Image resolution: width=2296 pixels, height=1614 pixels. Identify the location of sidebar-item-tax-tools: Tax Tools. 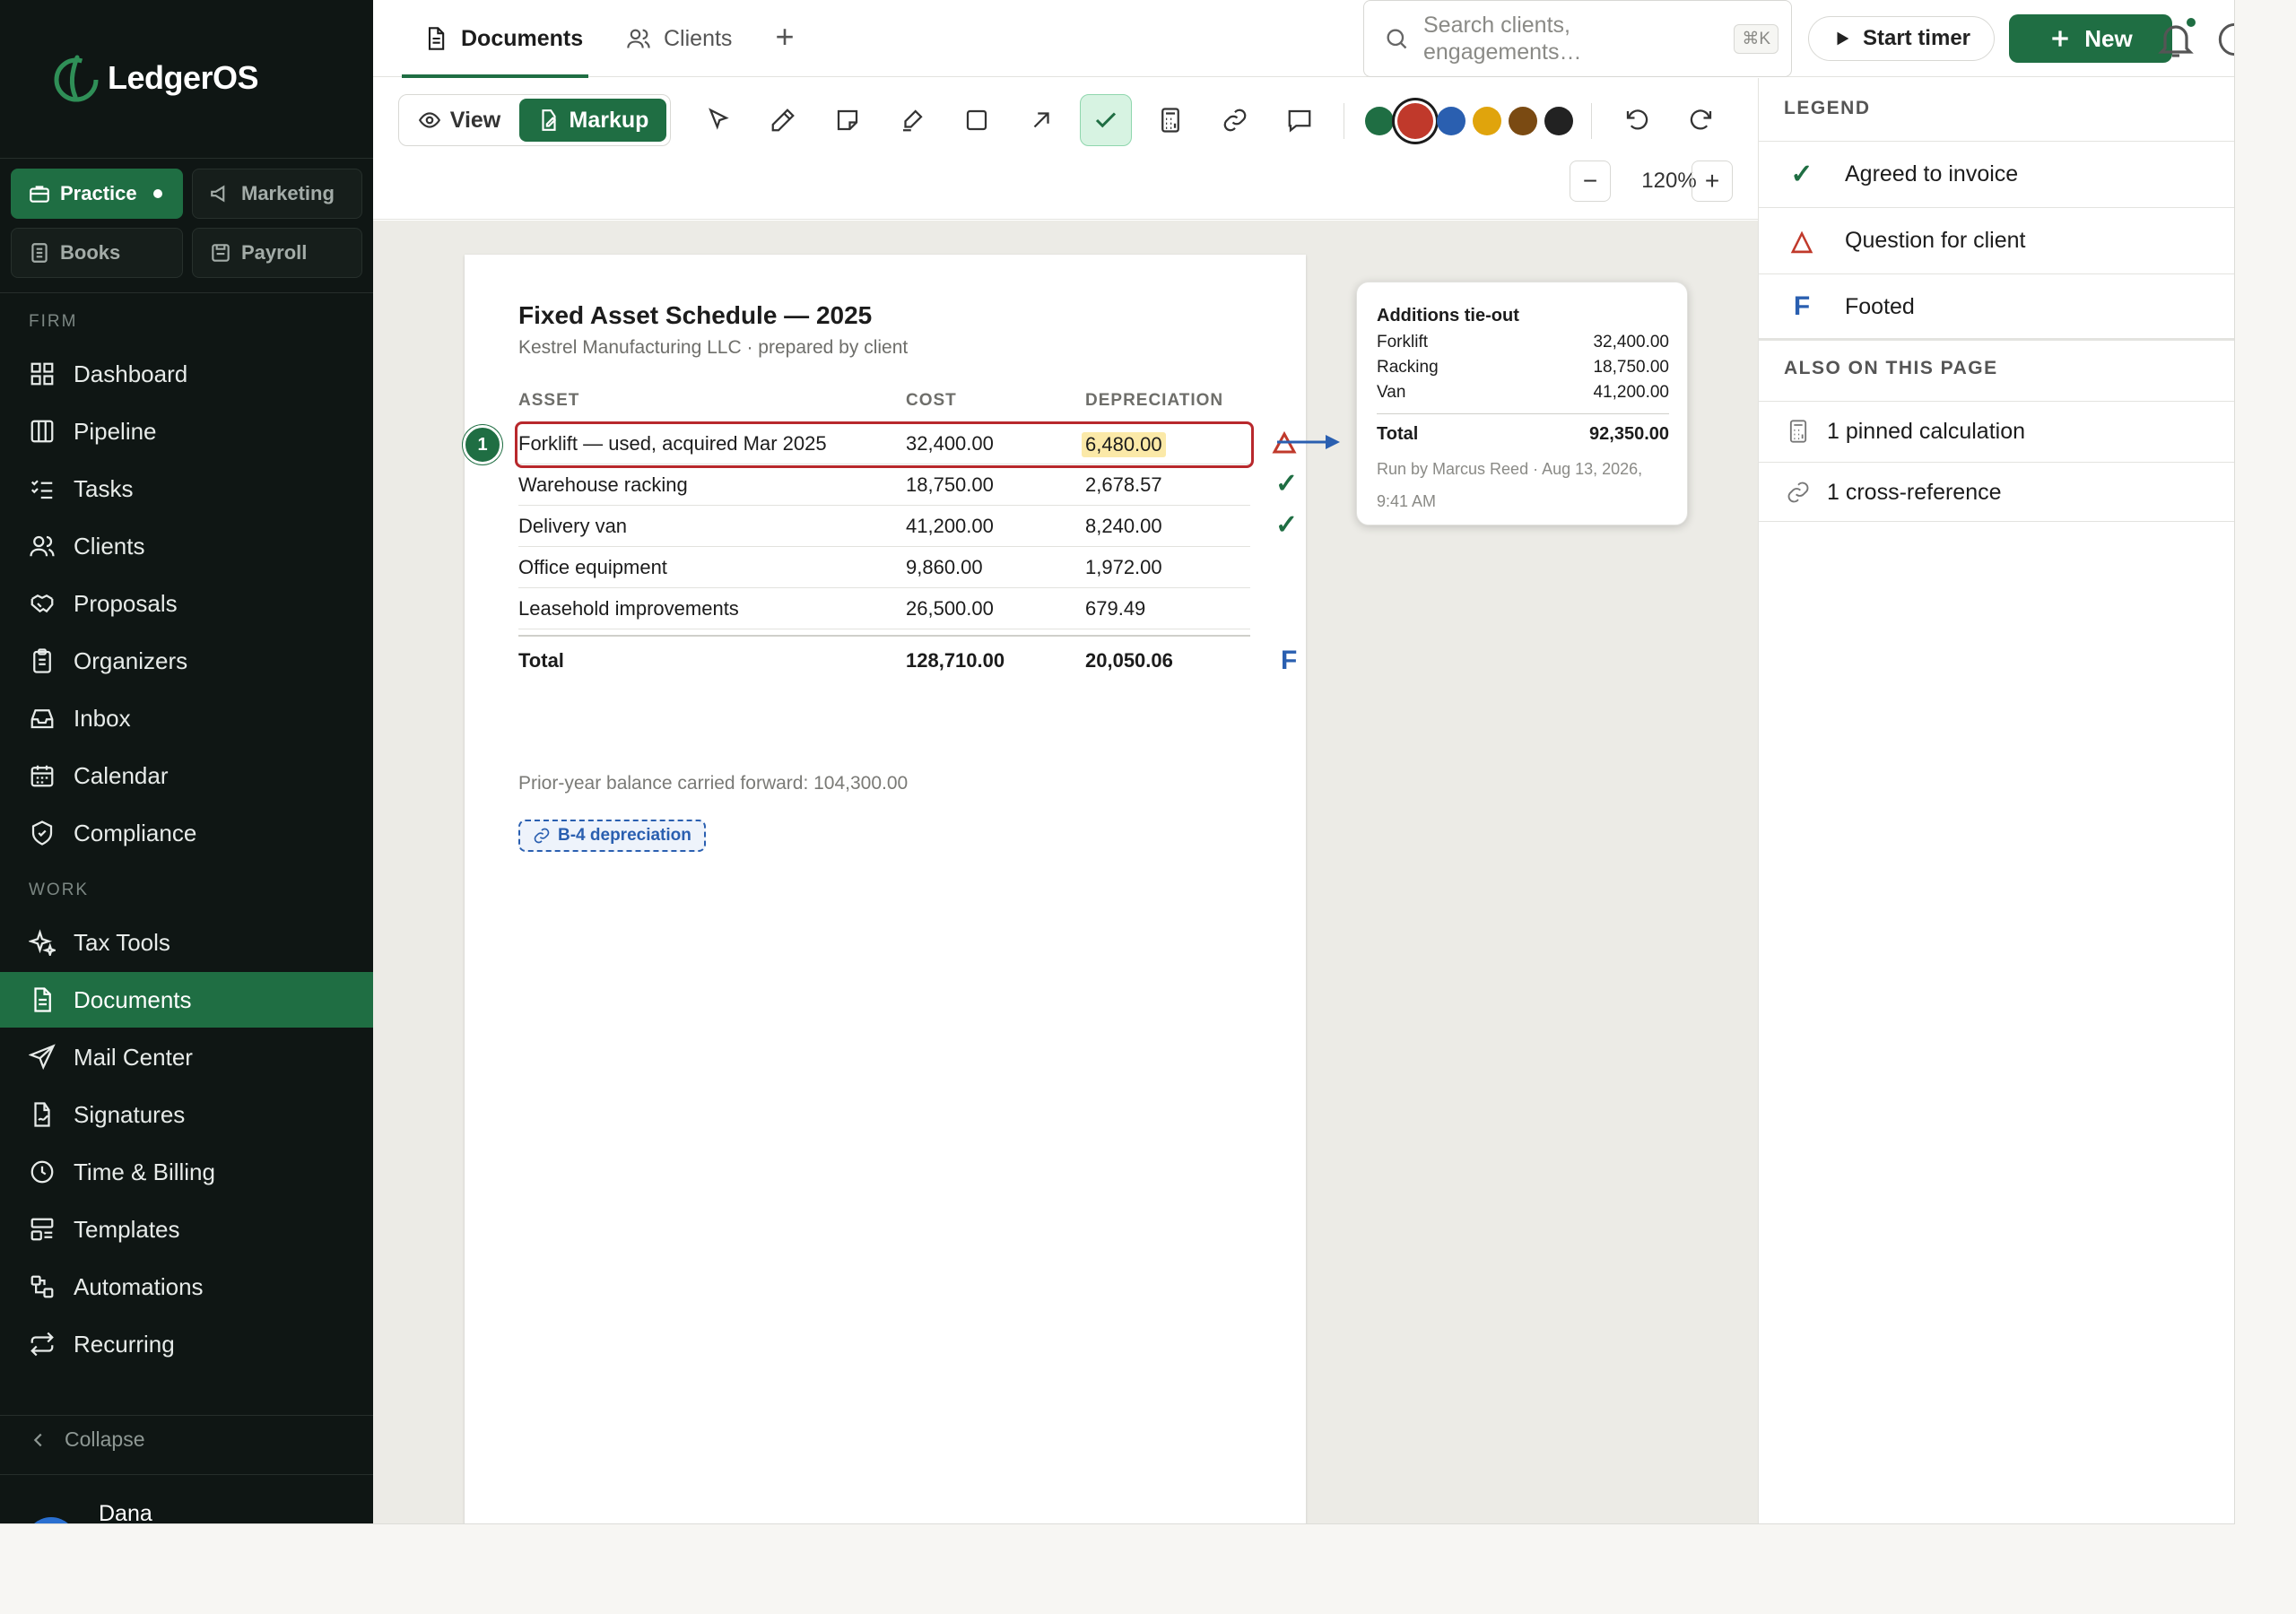
(186, 943).